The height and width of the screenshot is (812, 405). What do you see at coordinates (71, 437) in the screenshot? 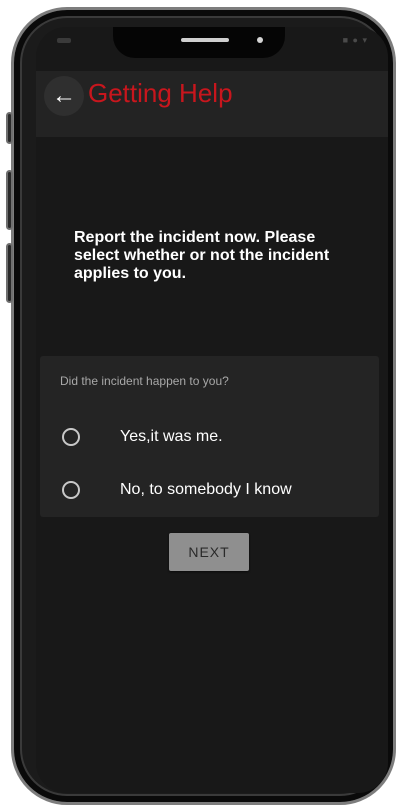
I see `radio-button-yes` at bounding box center [71, 437].